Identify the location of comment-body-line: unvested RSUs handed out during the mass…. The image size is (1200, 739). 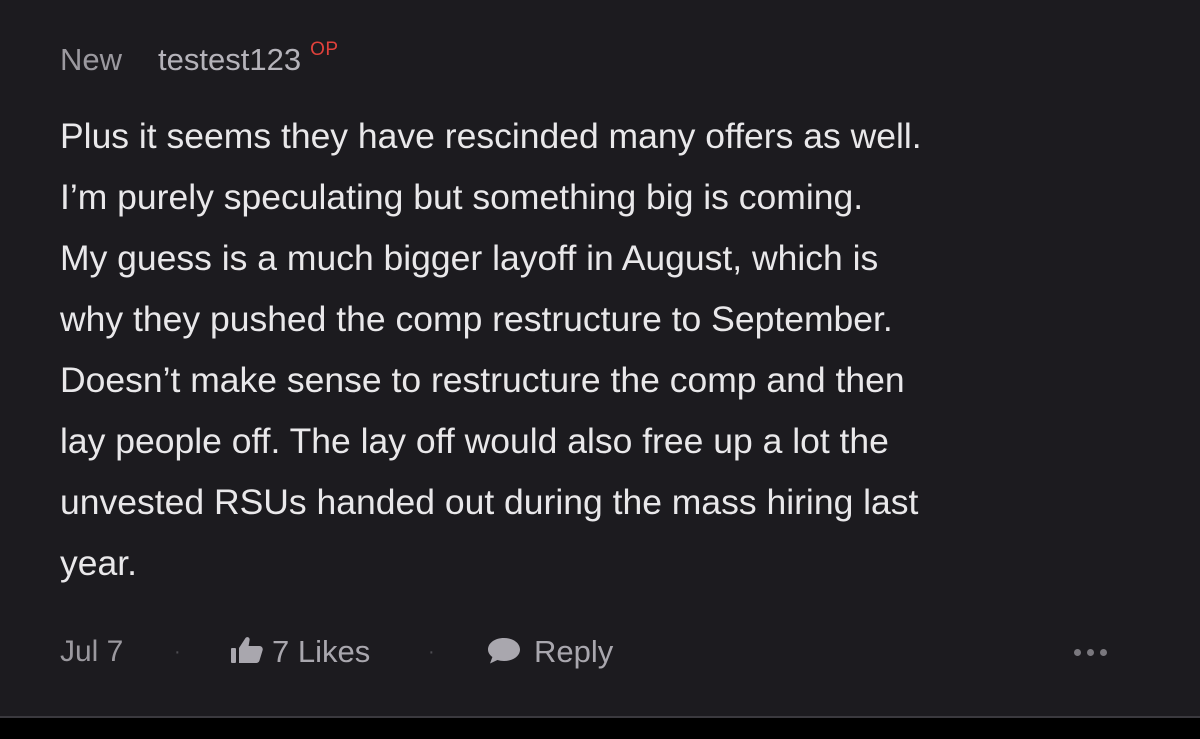
(489, 502).